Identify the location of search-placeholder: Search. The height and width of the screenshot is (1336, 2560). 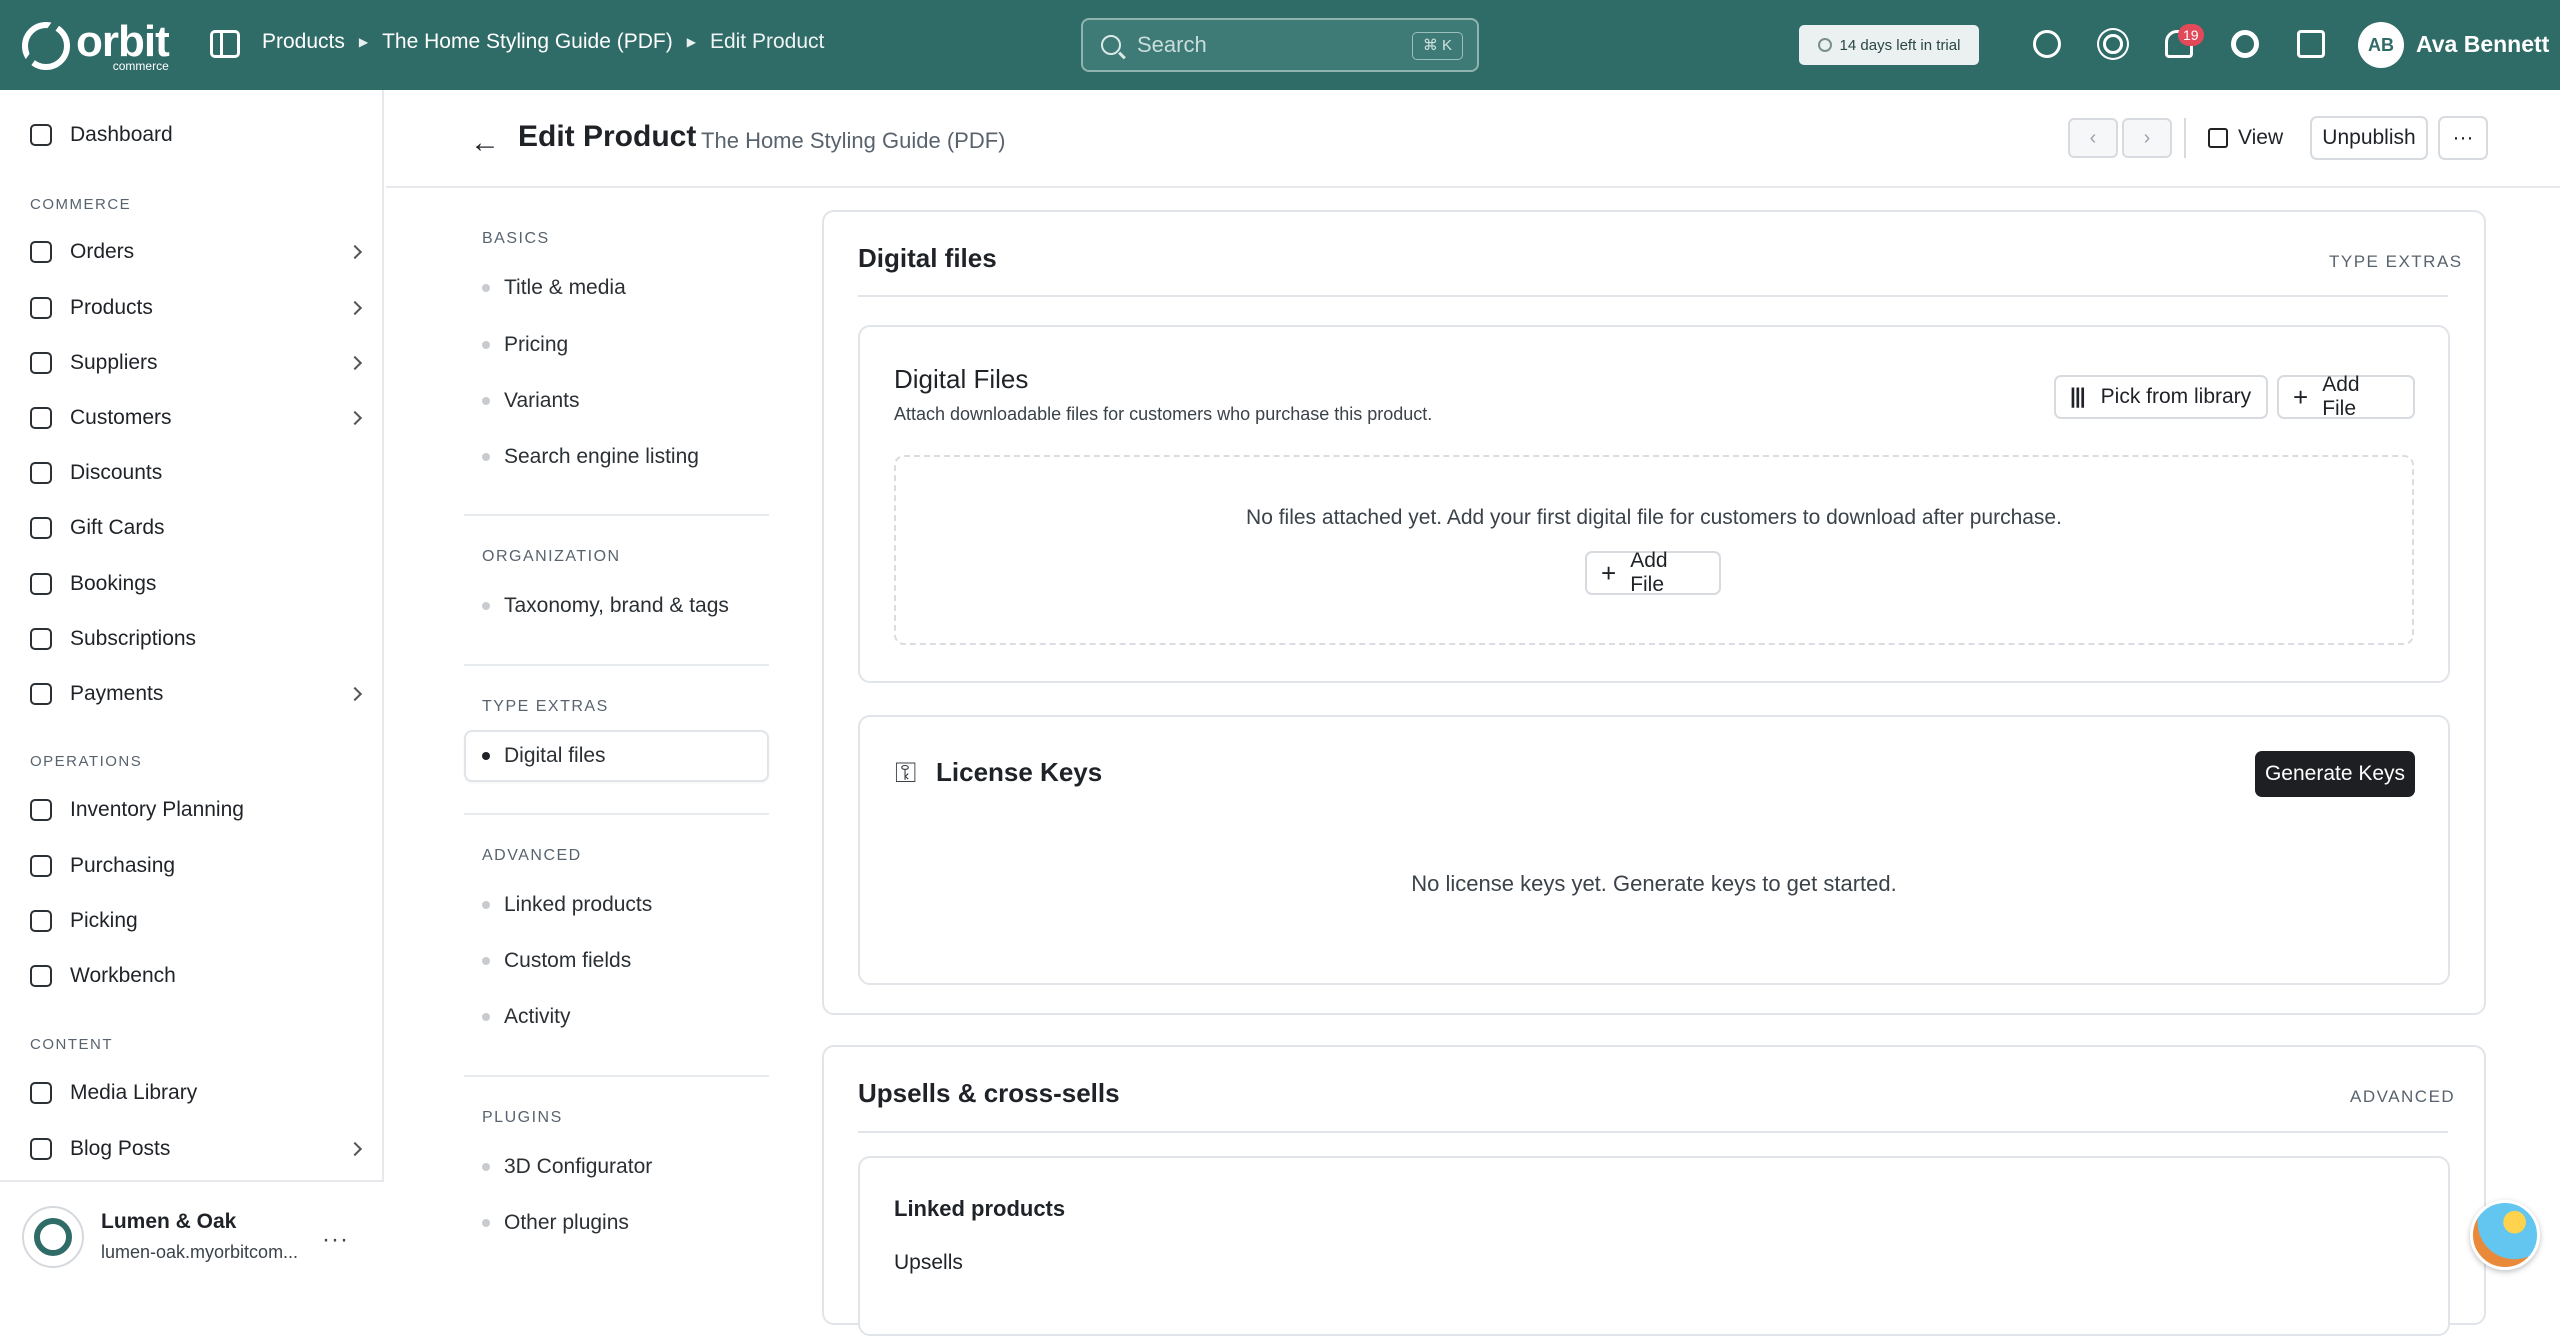
(1172, 44).